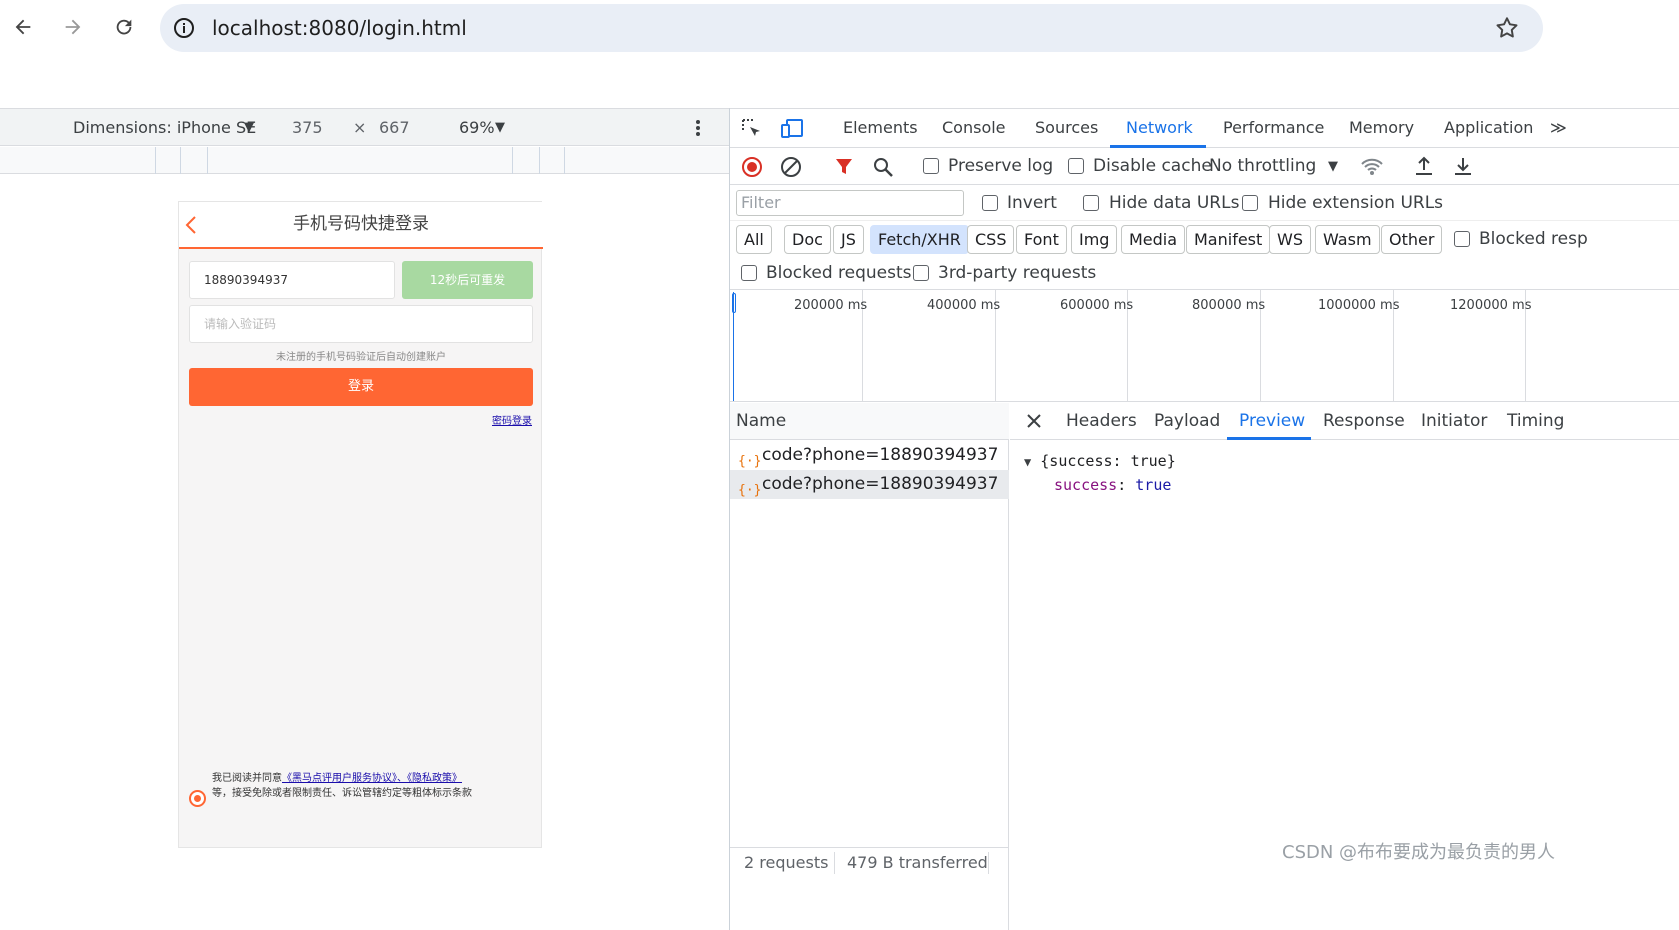  I want to click on blocked-response-checkbox, so click(1462, 239).